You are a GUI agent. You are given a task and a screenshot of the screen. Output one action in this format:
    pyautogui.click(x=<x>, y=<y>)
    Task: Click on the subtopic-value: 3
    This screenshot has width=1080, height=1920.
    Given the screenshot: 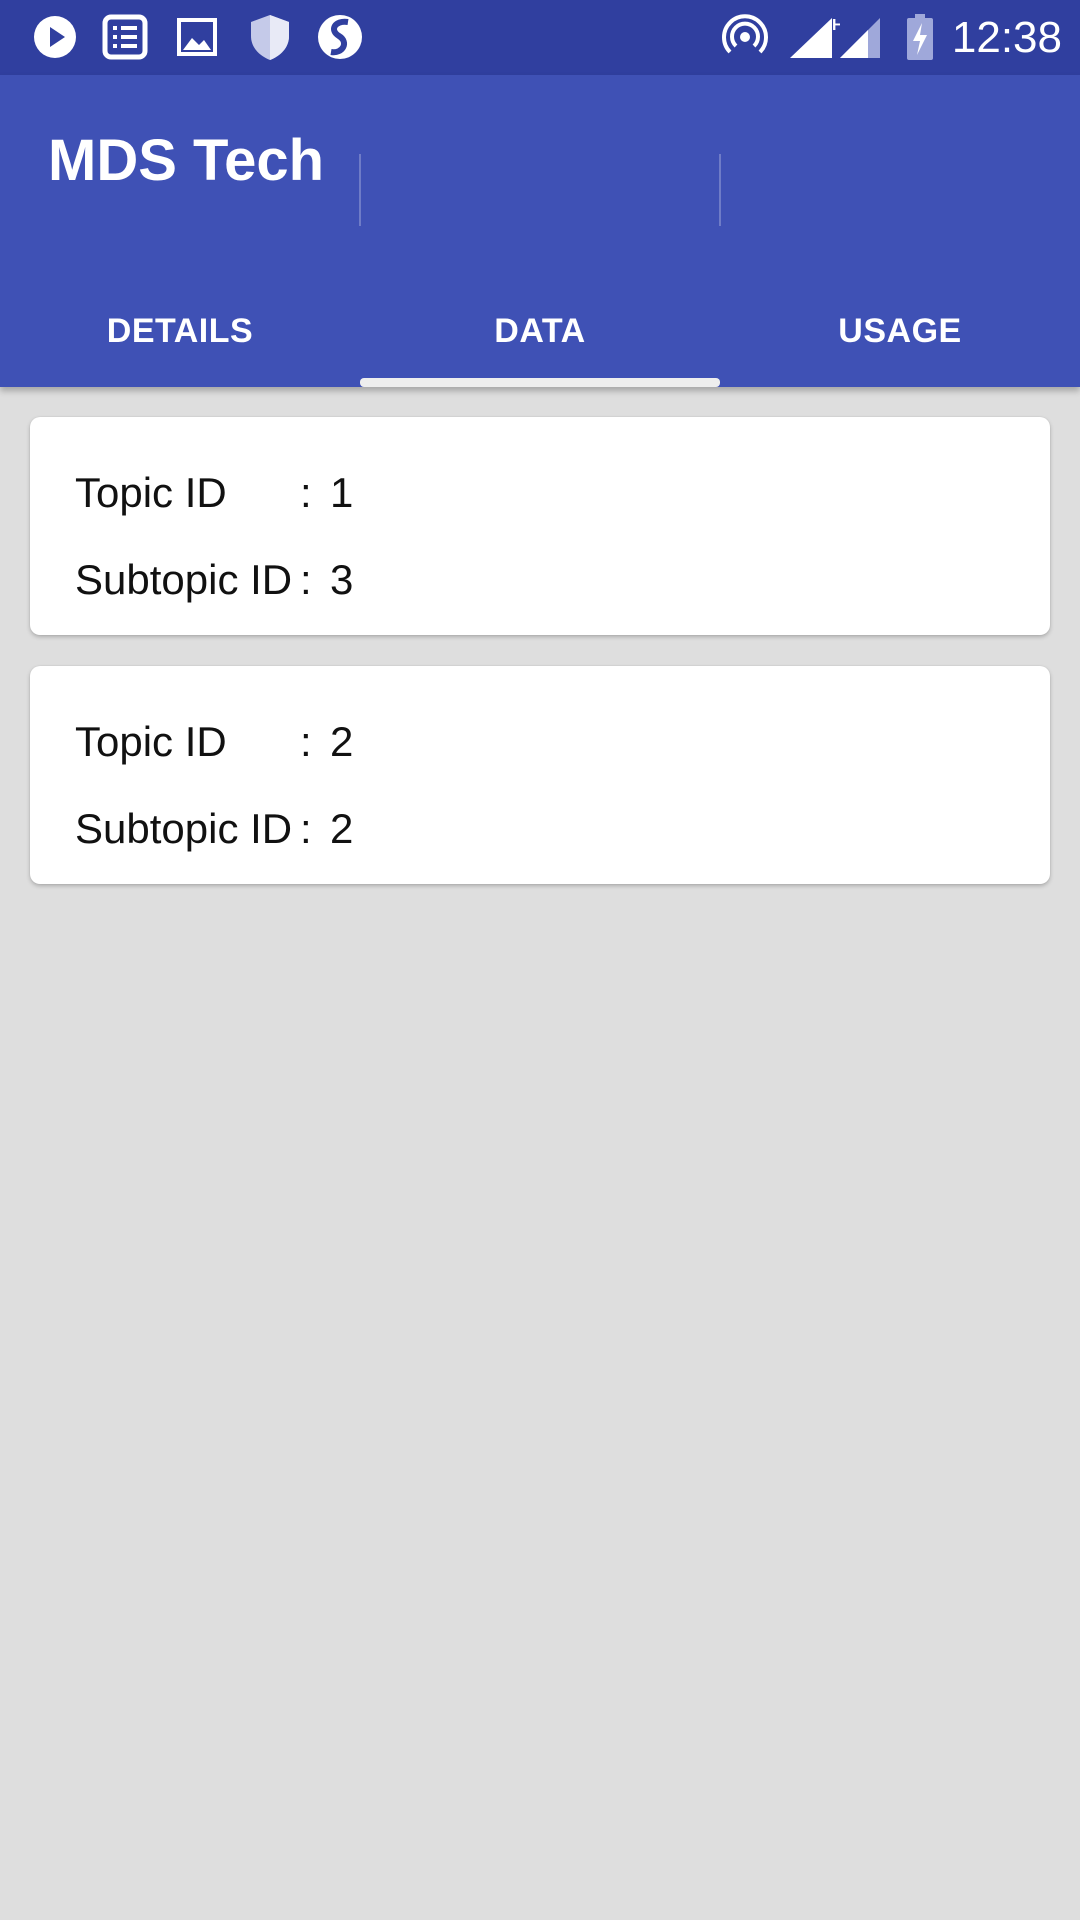 What is the action you would take?
    pyautogui.click(x=342, y=579)
    